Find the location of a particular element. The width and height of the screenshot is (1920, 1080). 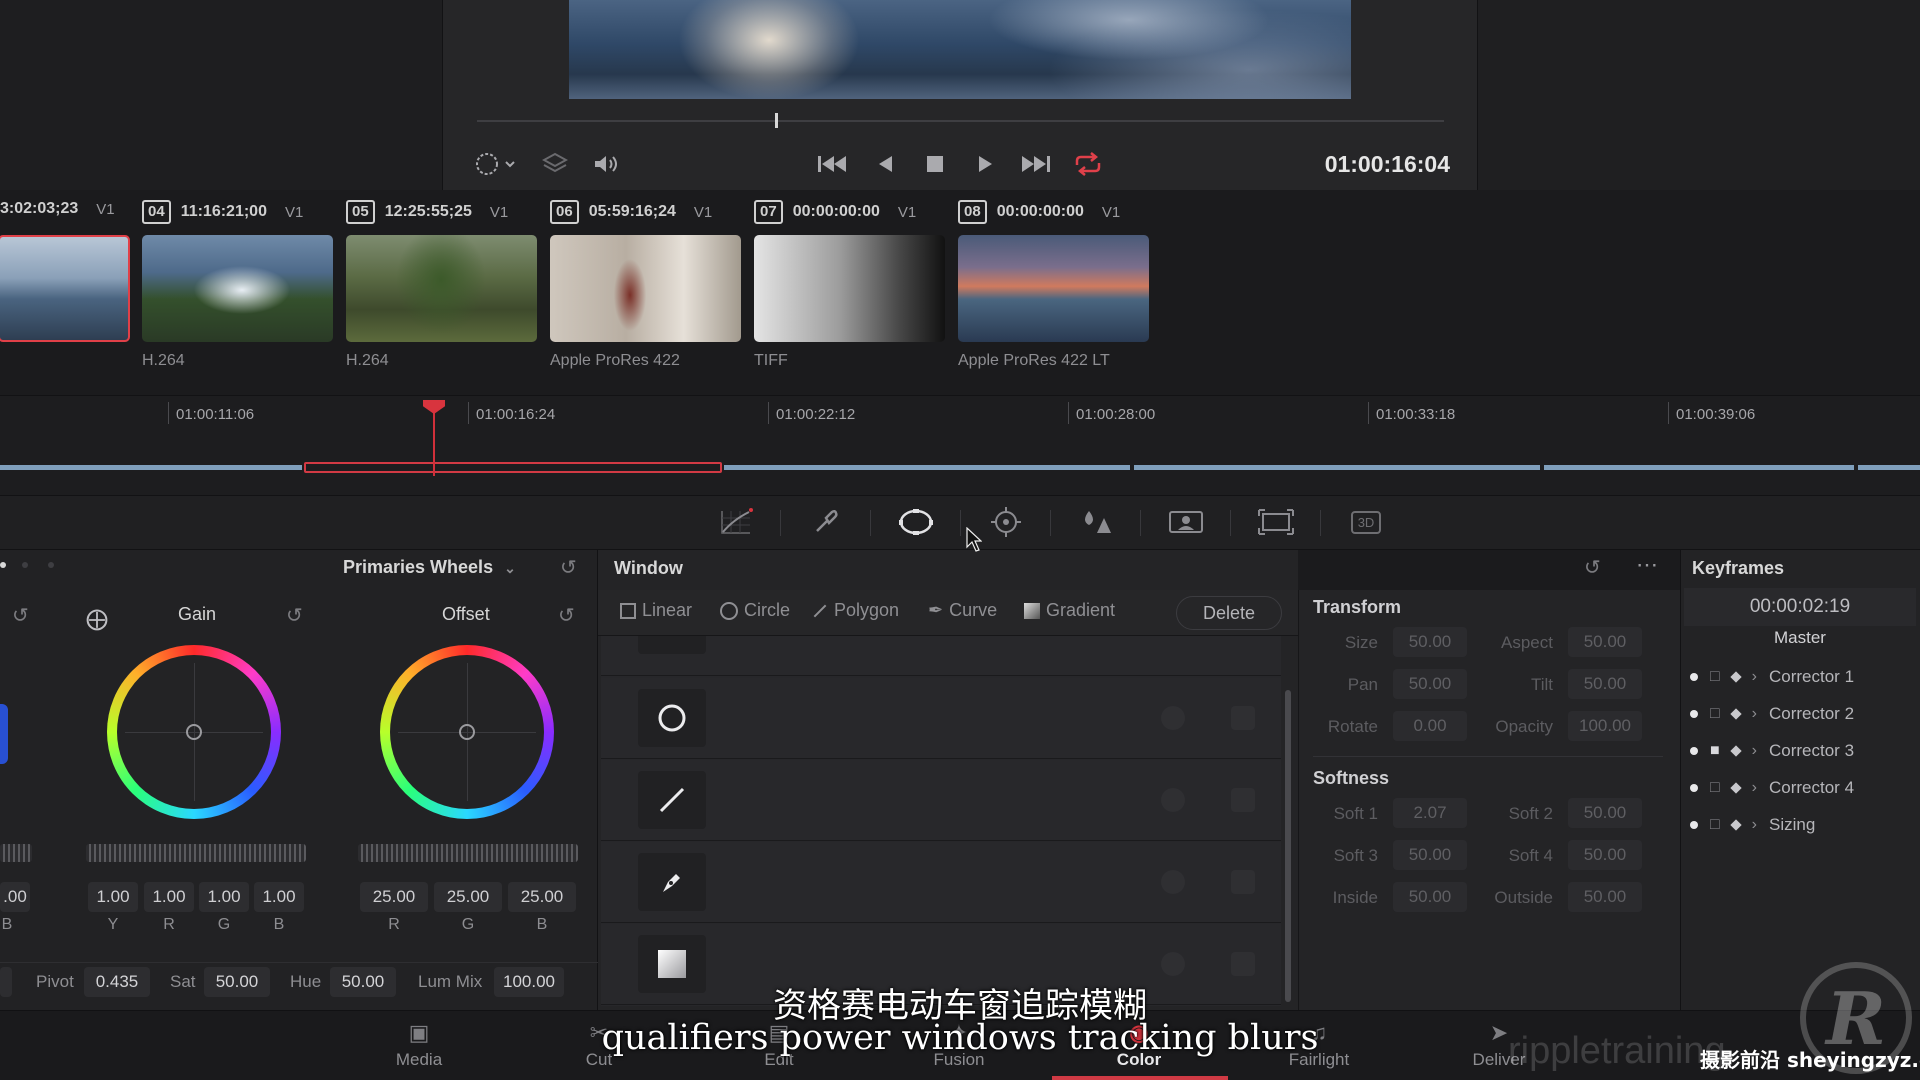

soft1-field: 2.07 is located at coordinates (1430, 813).